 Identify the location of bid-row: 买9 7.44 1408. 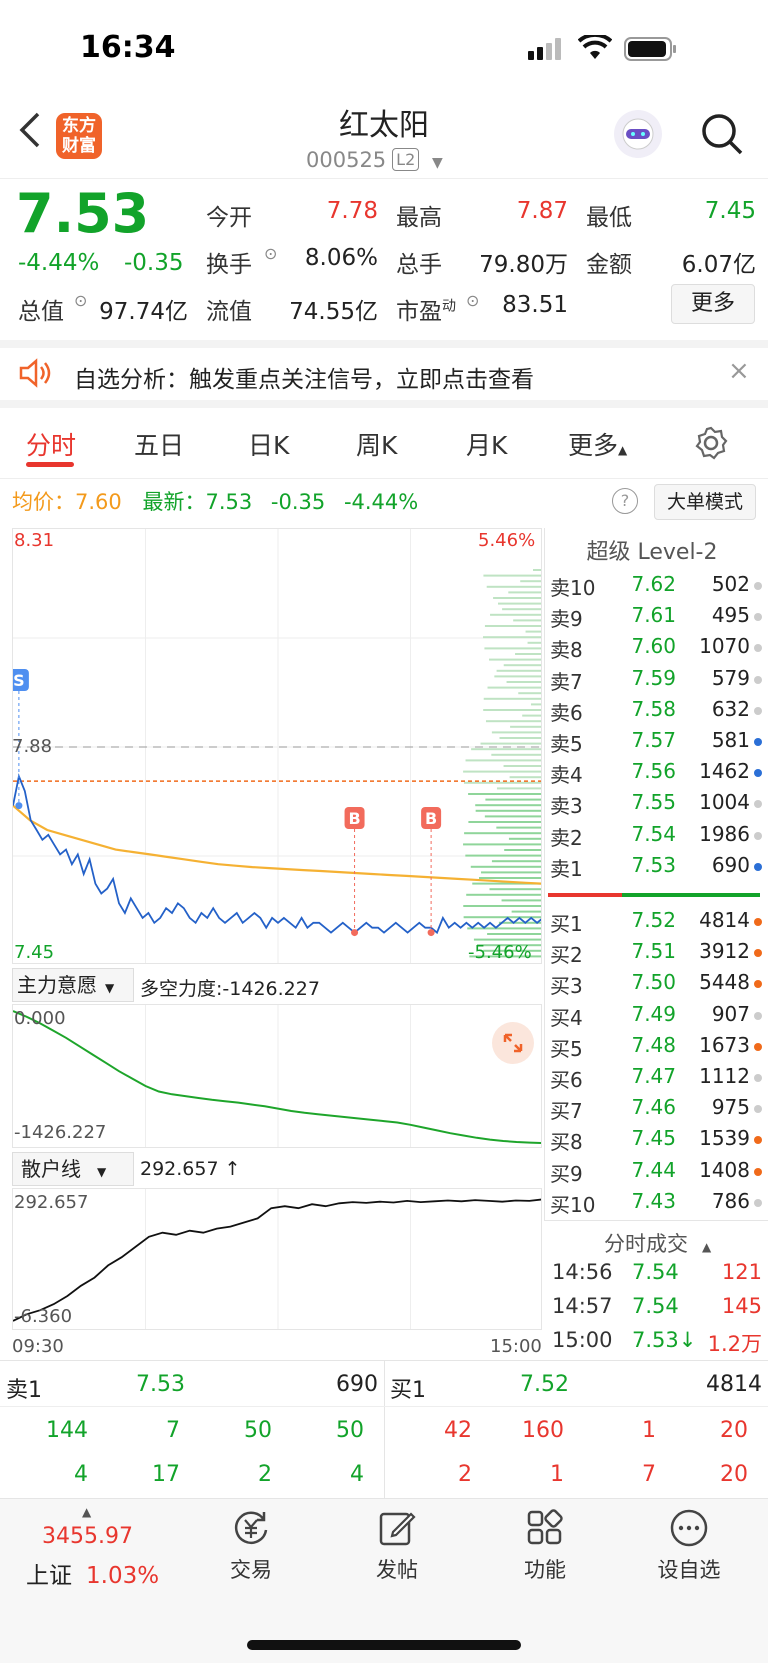
(656, 1171).